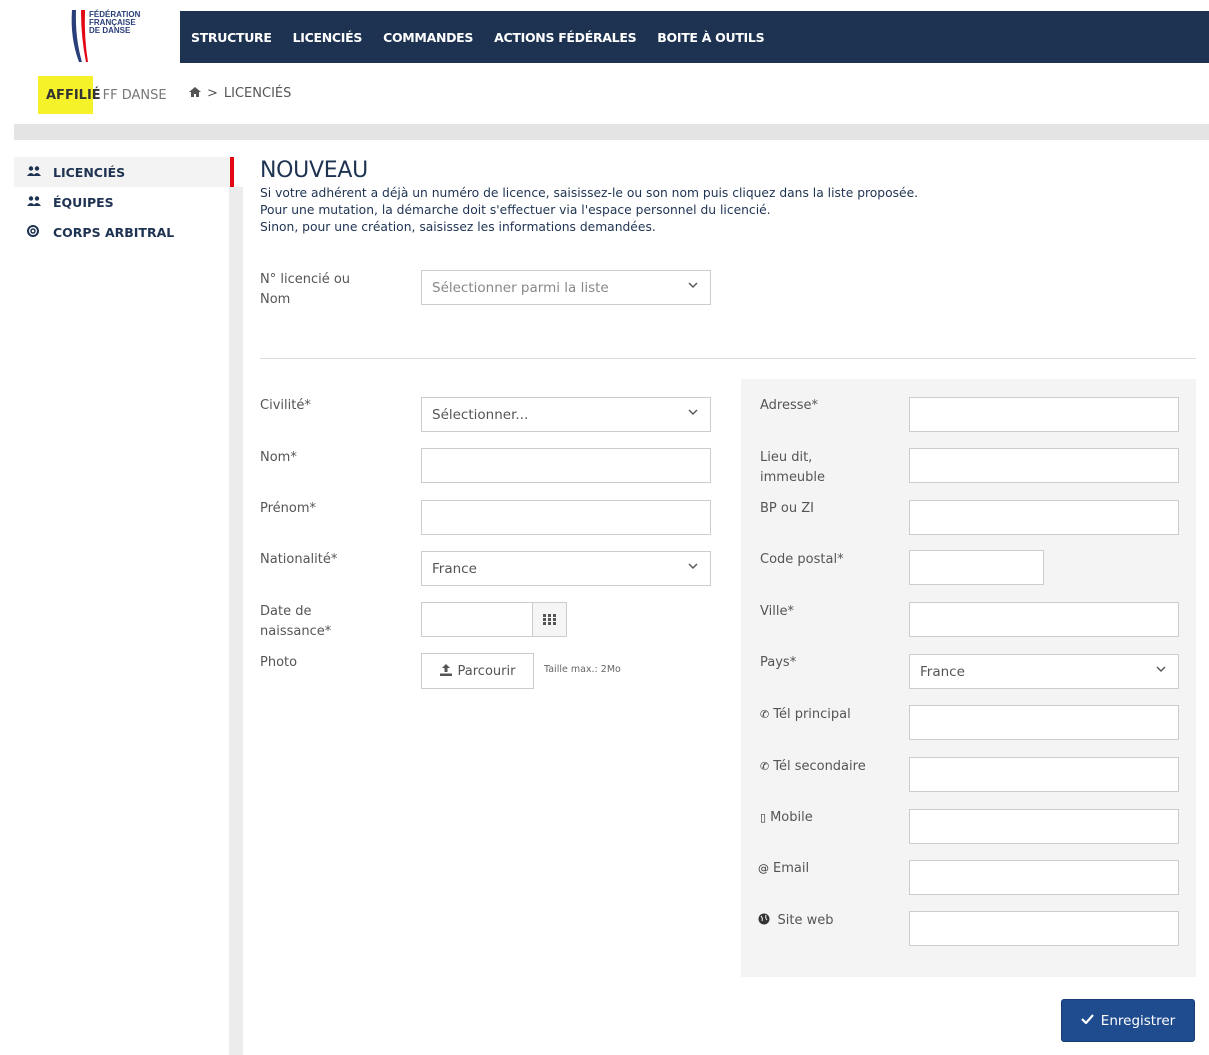  Describe the element at coordinates (765, 714) in the screenshot. I see `phone-icon: ✆` at that location.